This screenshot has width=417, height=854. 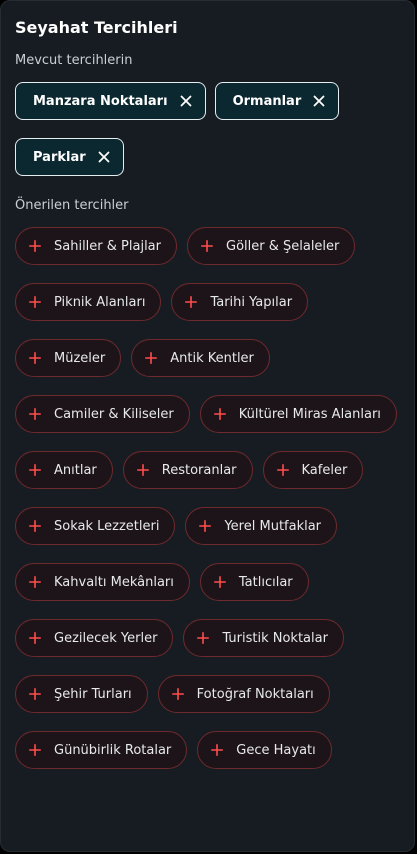 I want to click on suggested-preference-chip: Antik Kentler, so click(x=200, y=358).